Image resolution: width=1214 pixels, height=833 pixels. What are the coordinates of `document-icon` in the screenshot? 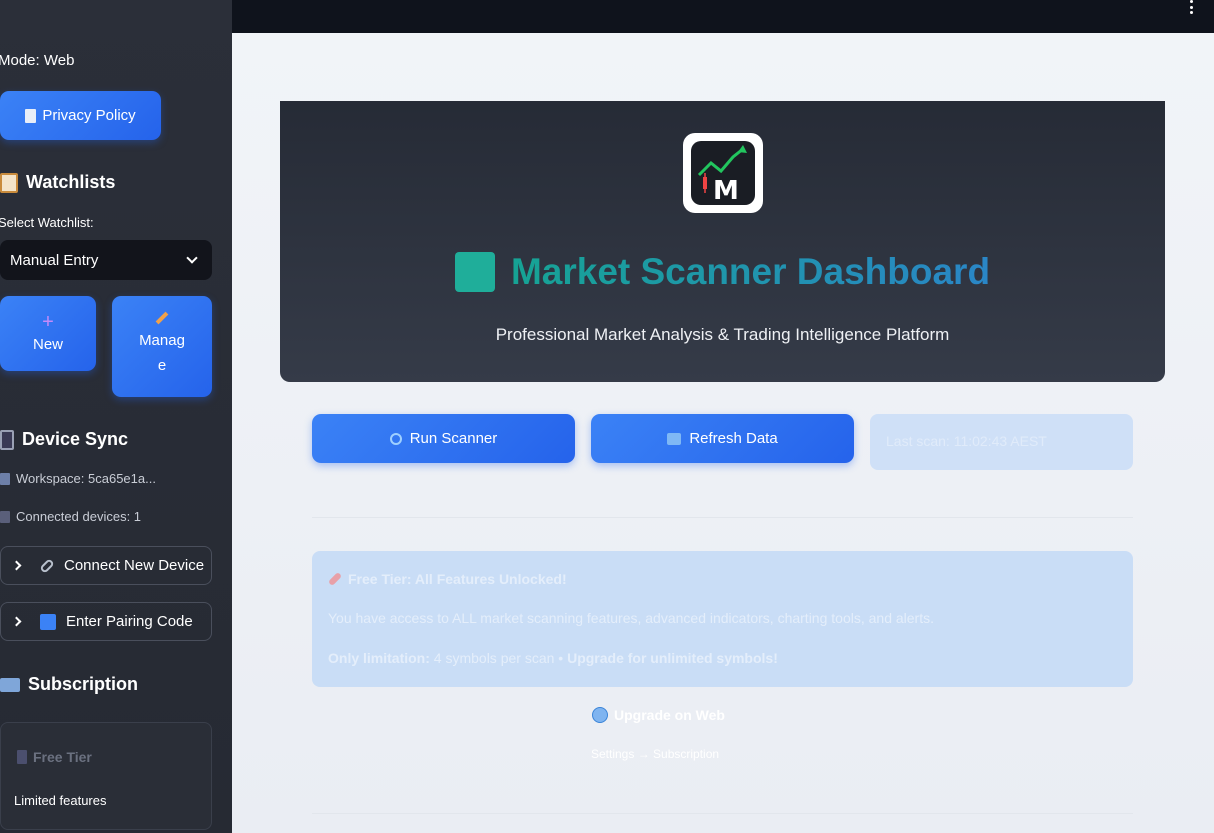 It's located at (31, 115).